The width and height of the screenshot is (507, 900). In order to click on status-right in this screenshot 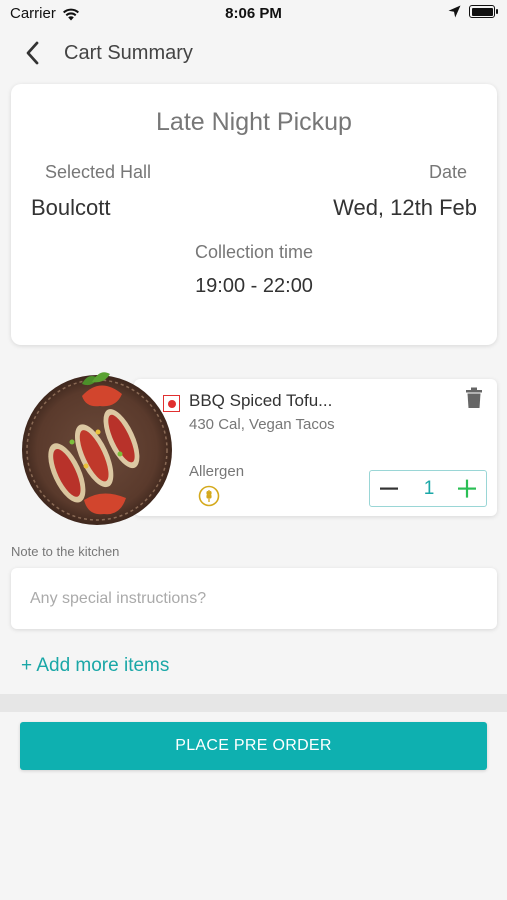, I will do `click(473, 11)`.